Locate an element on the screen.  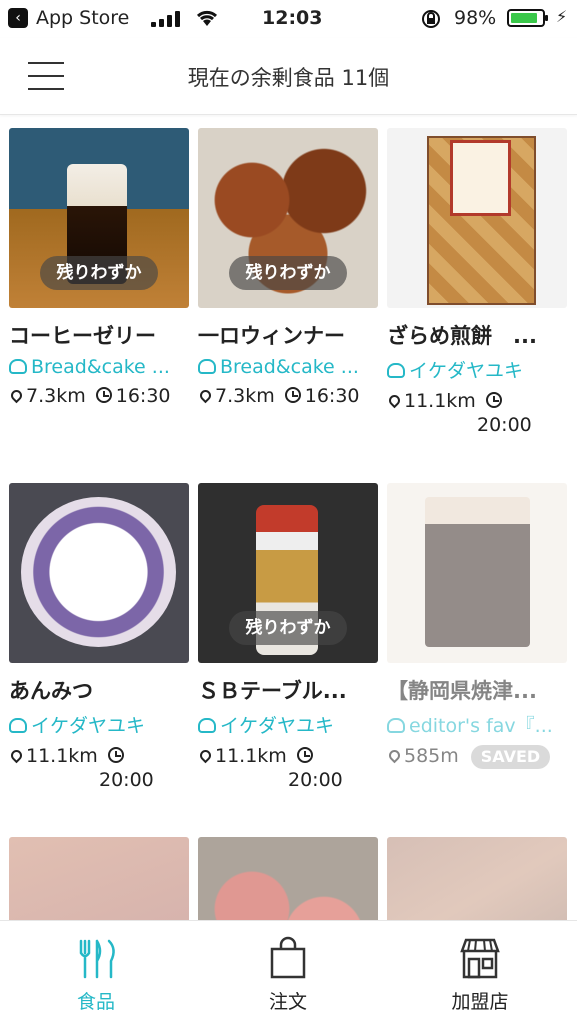
back-app-label: App Store is located at coordinates (82, 18).